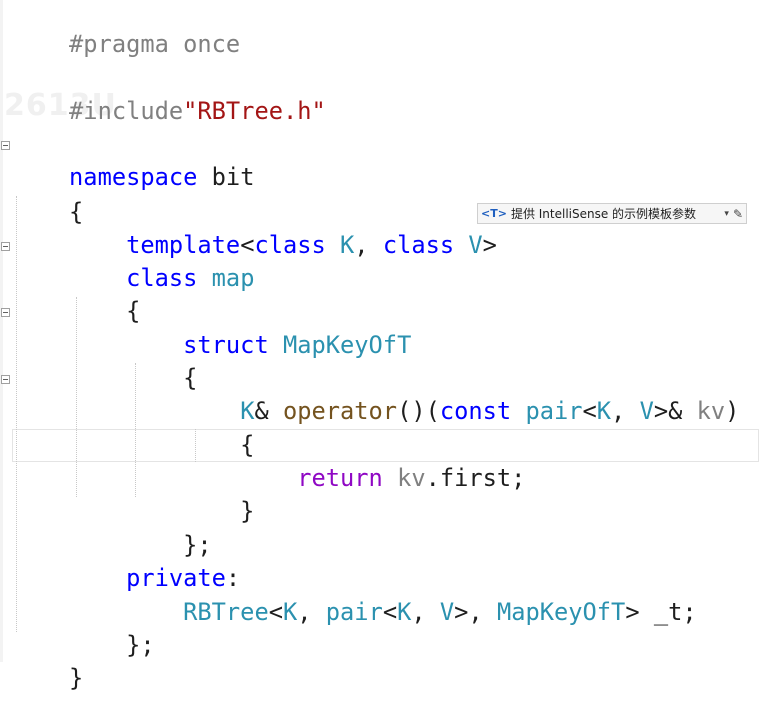  What do you see at coordinates (104, 360) in the screenshot?
I see `code-line-9: {` at bounding box center [104, 360].